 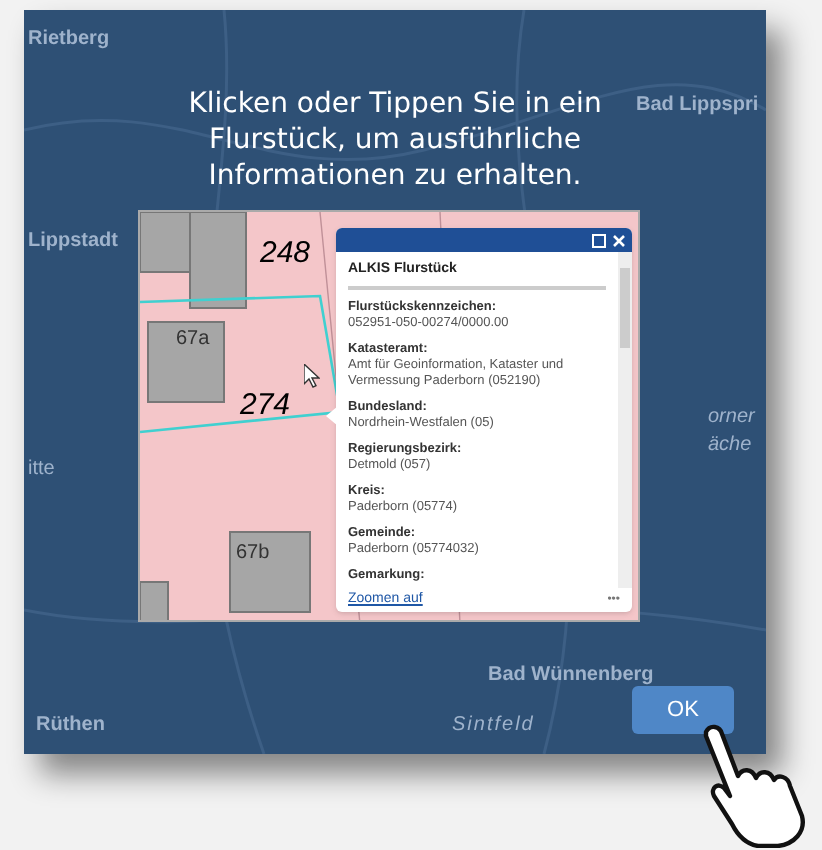 What do you see at coordinates (731, 418) in the screenshot?
I see `place-label: orner` at bounding box center [731, 418].